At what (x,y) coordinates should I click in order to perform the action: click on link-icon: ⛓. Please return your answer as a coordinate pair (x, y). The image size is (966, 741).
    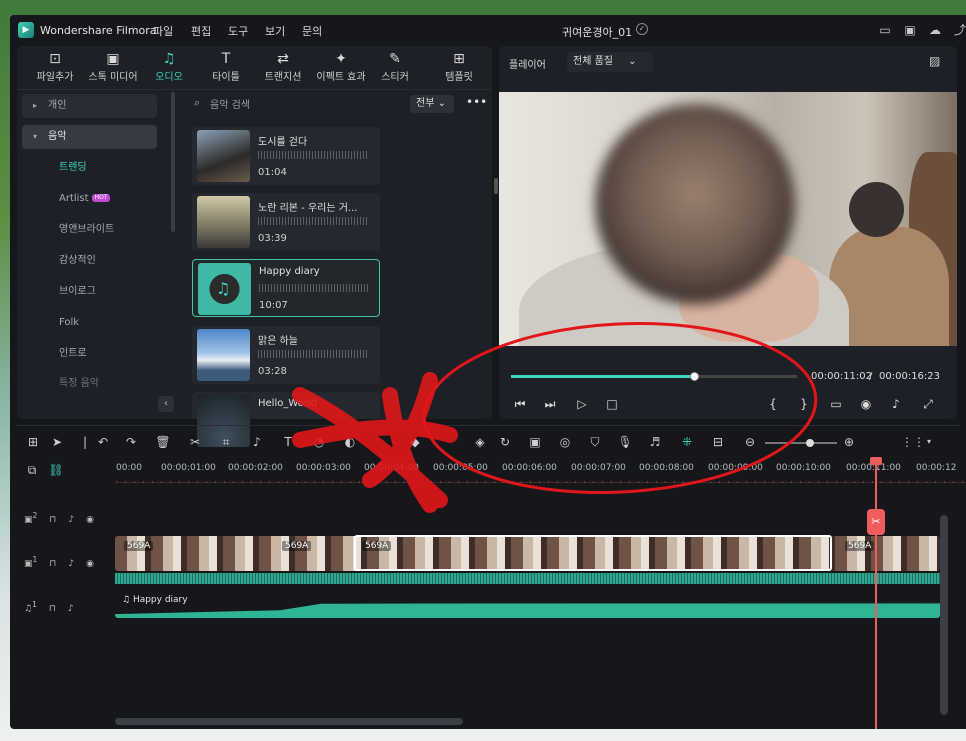
    Looking at the image, I should click on (56, 470).